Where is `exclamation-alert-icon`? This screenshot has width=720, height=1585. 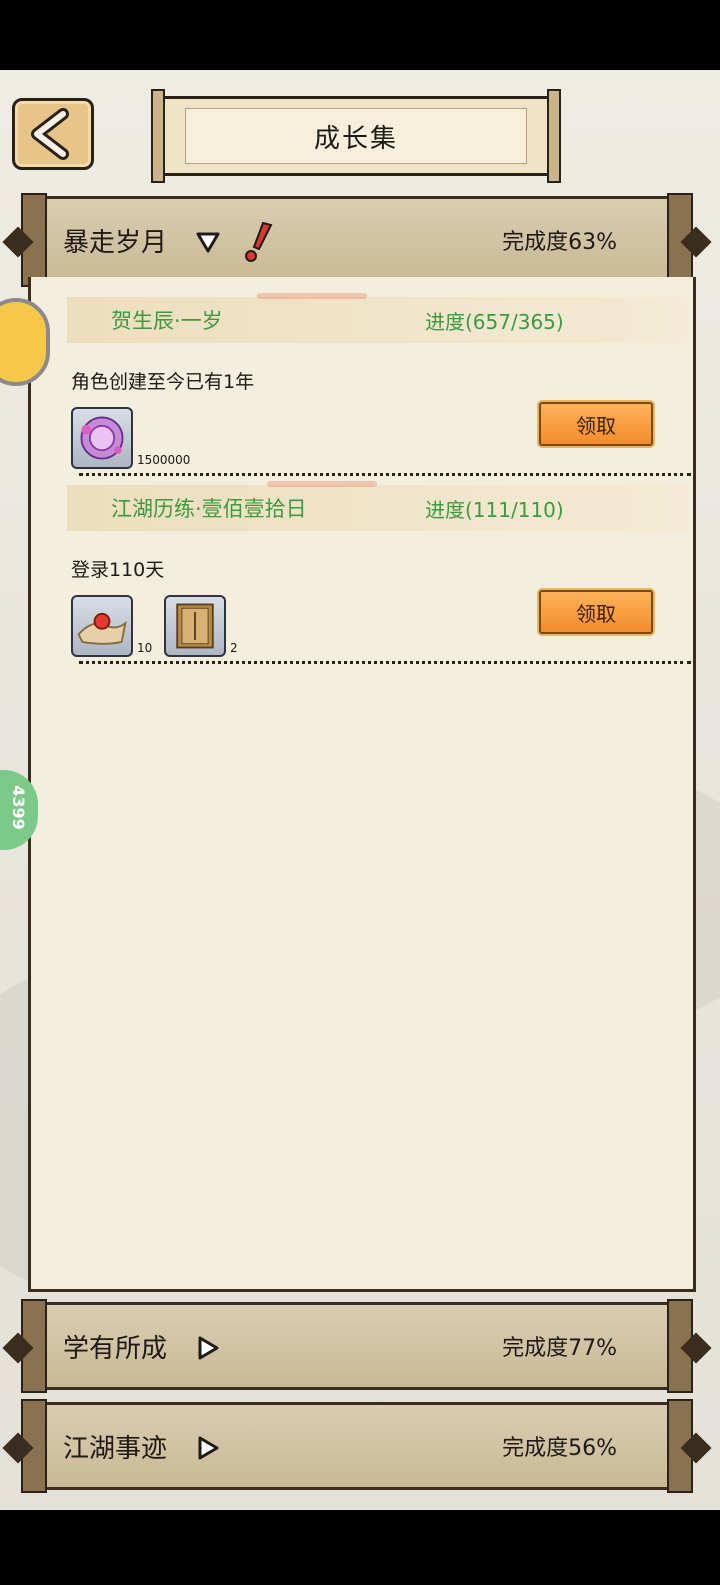
exclamation-alert-icon is located at coordinates (259, 241).